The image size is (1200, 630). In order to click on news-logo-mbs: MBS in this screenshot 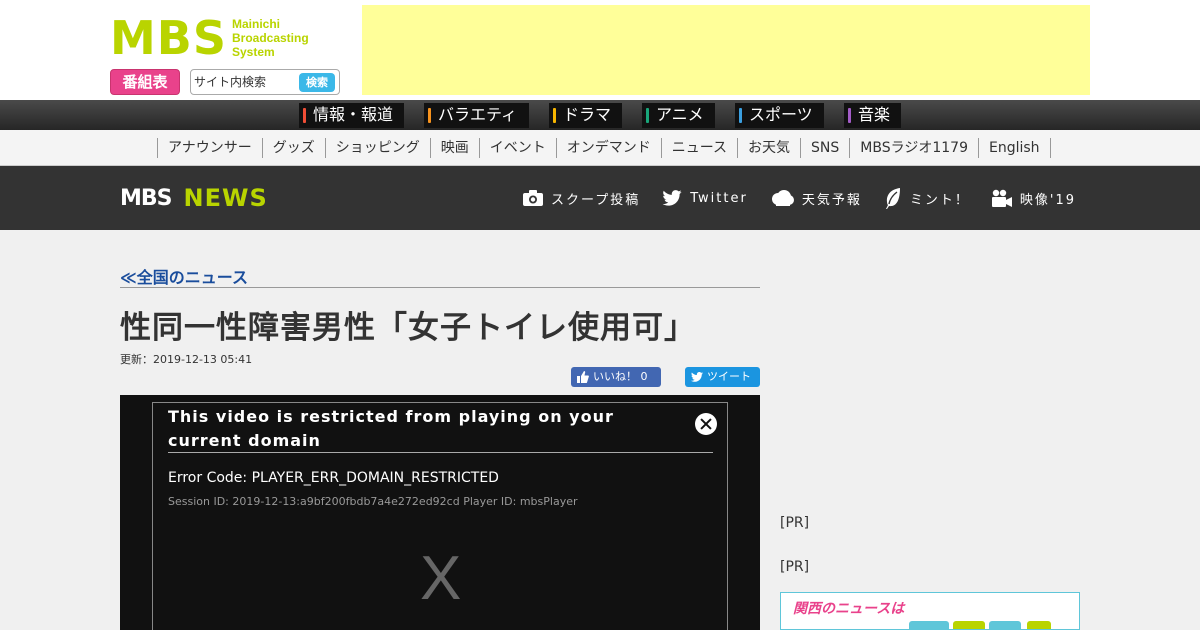, I will do `click(146, 198)`.